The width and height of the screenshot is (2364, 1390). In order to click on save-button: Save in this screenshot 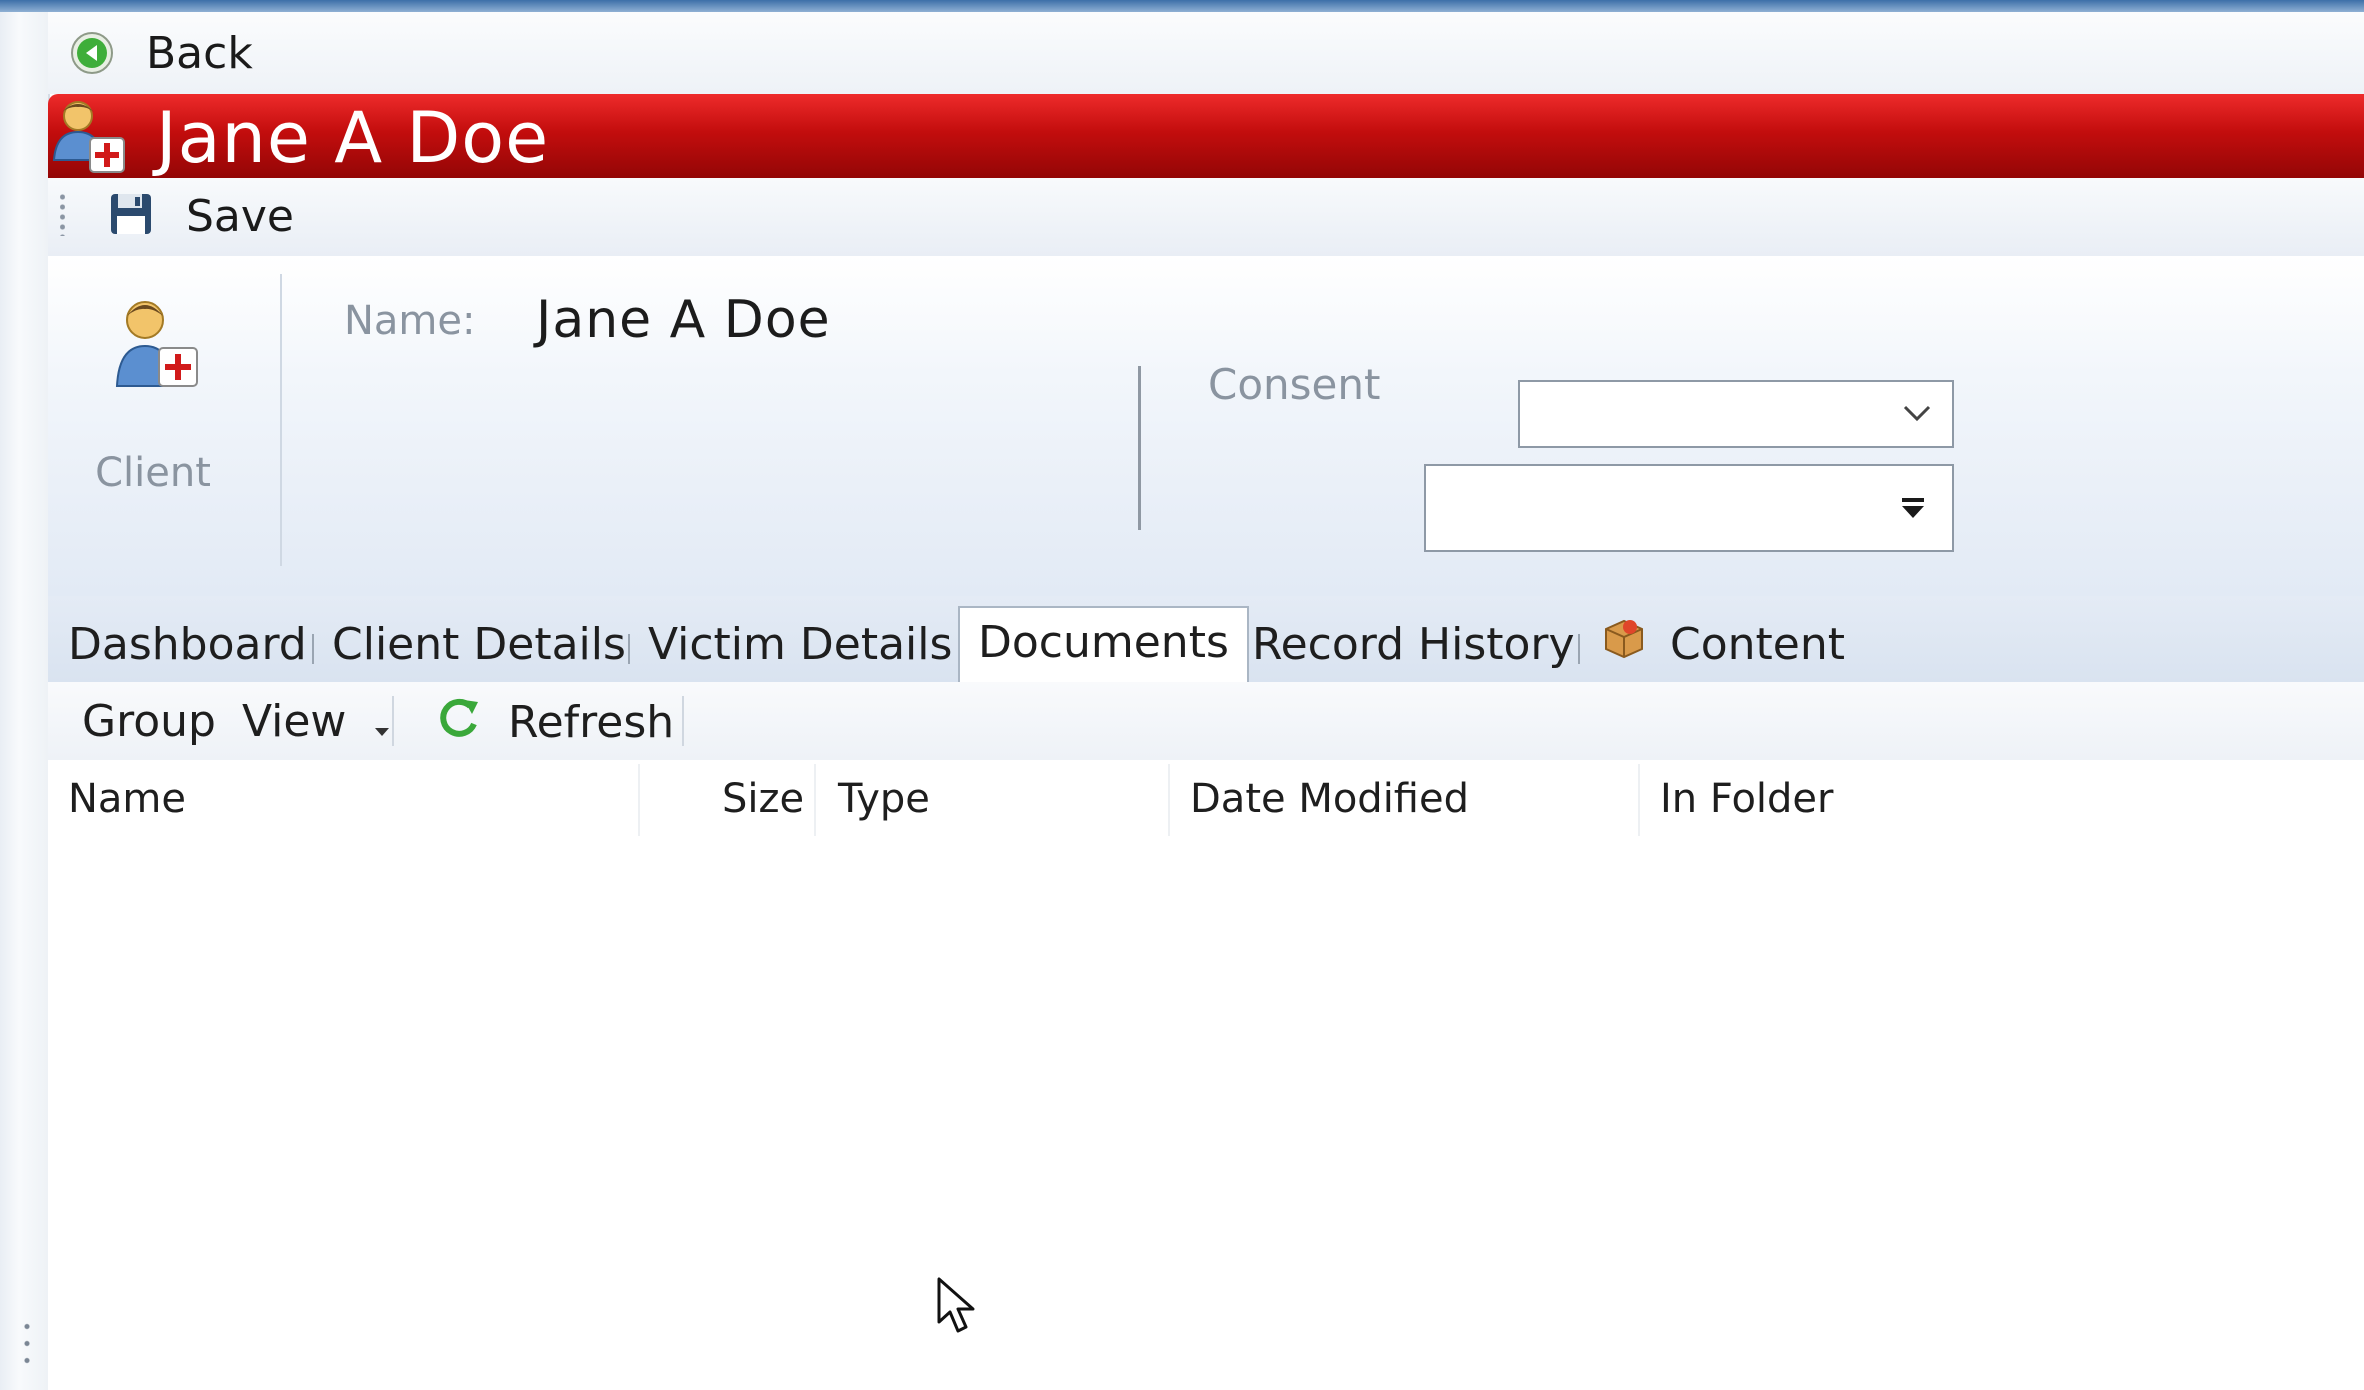, I will do `click(201, 216)`.